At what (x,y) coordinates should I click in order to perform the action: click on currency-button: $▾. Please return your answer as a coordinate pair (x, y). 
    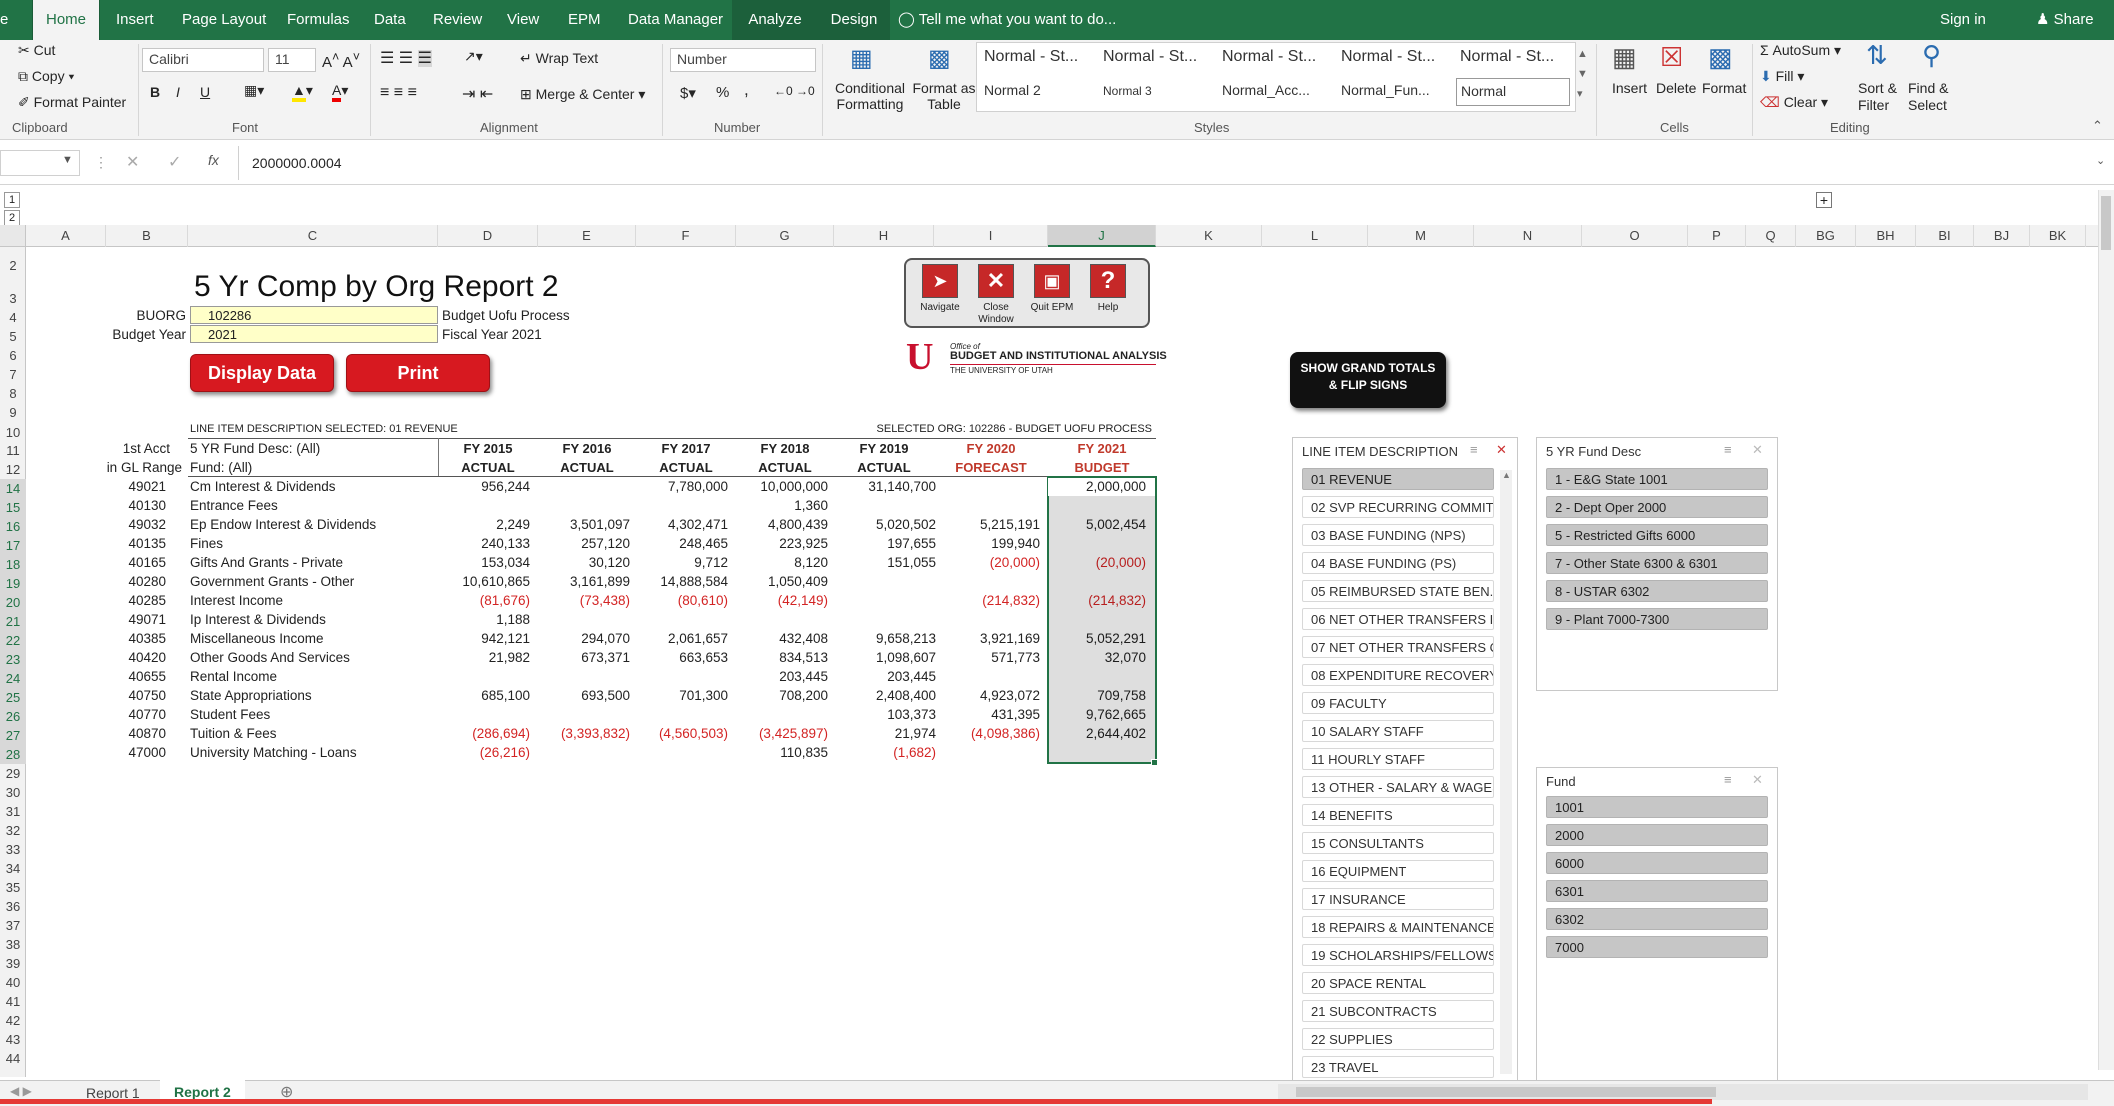
    Looking at the image, I should click on (688, 93).